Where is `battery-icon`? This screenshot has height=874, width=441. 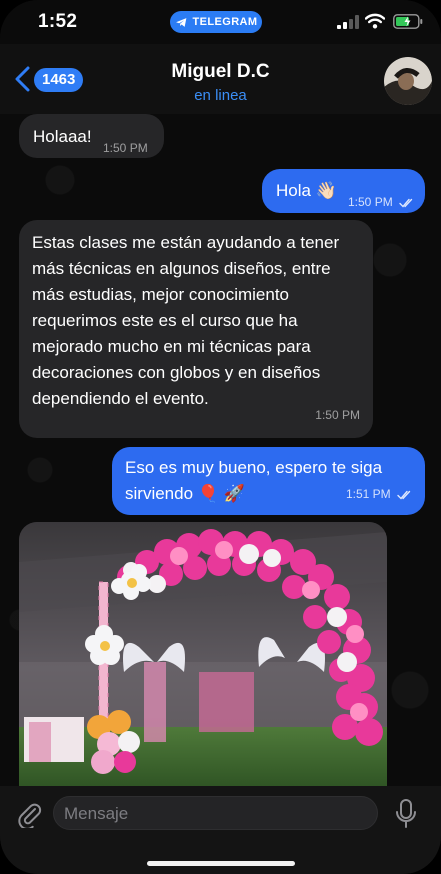
battery-icon is located at coordinates (408, 21).